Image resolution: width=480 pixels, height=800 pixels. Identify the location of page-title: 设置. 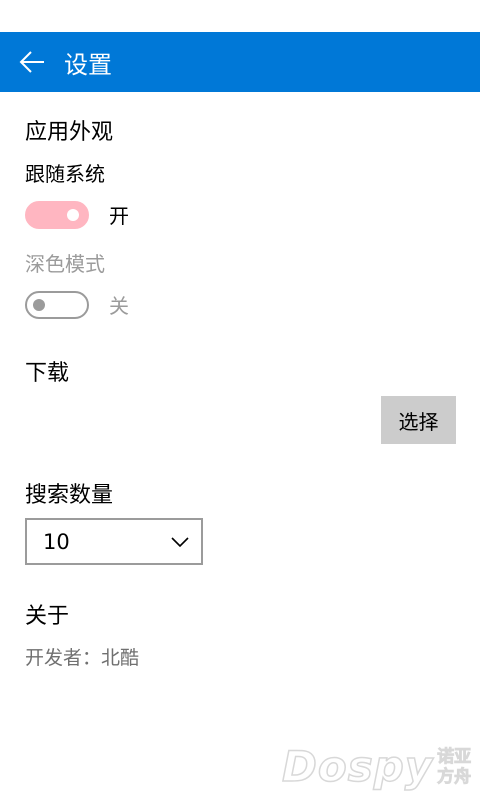
(88, 64).